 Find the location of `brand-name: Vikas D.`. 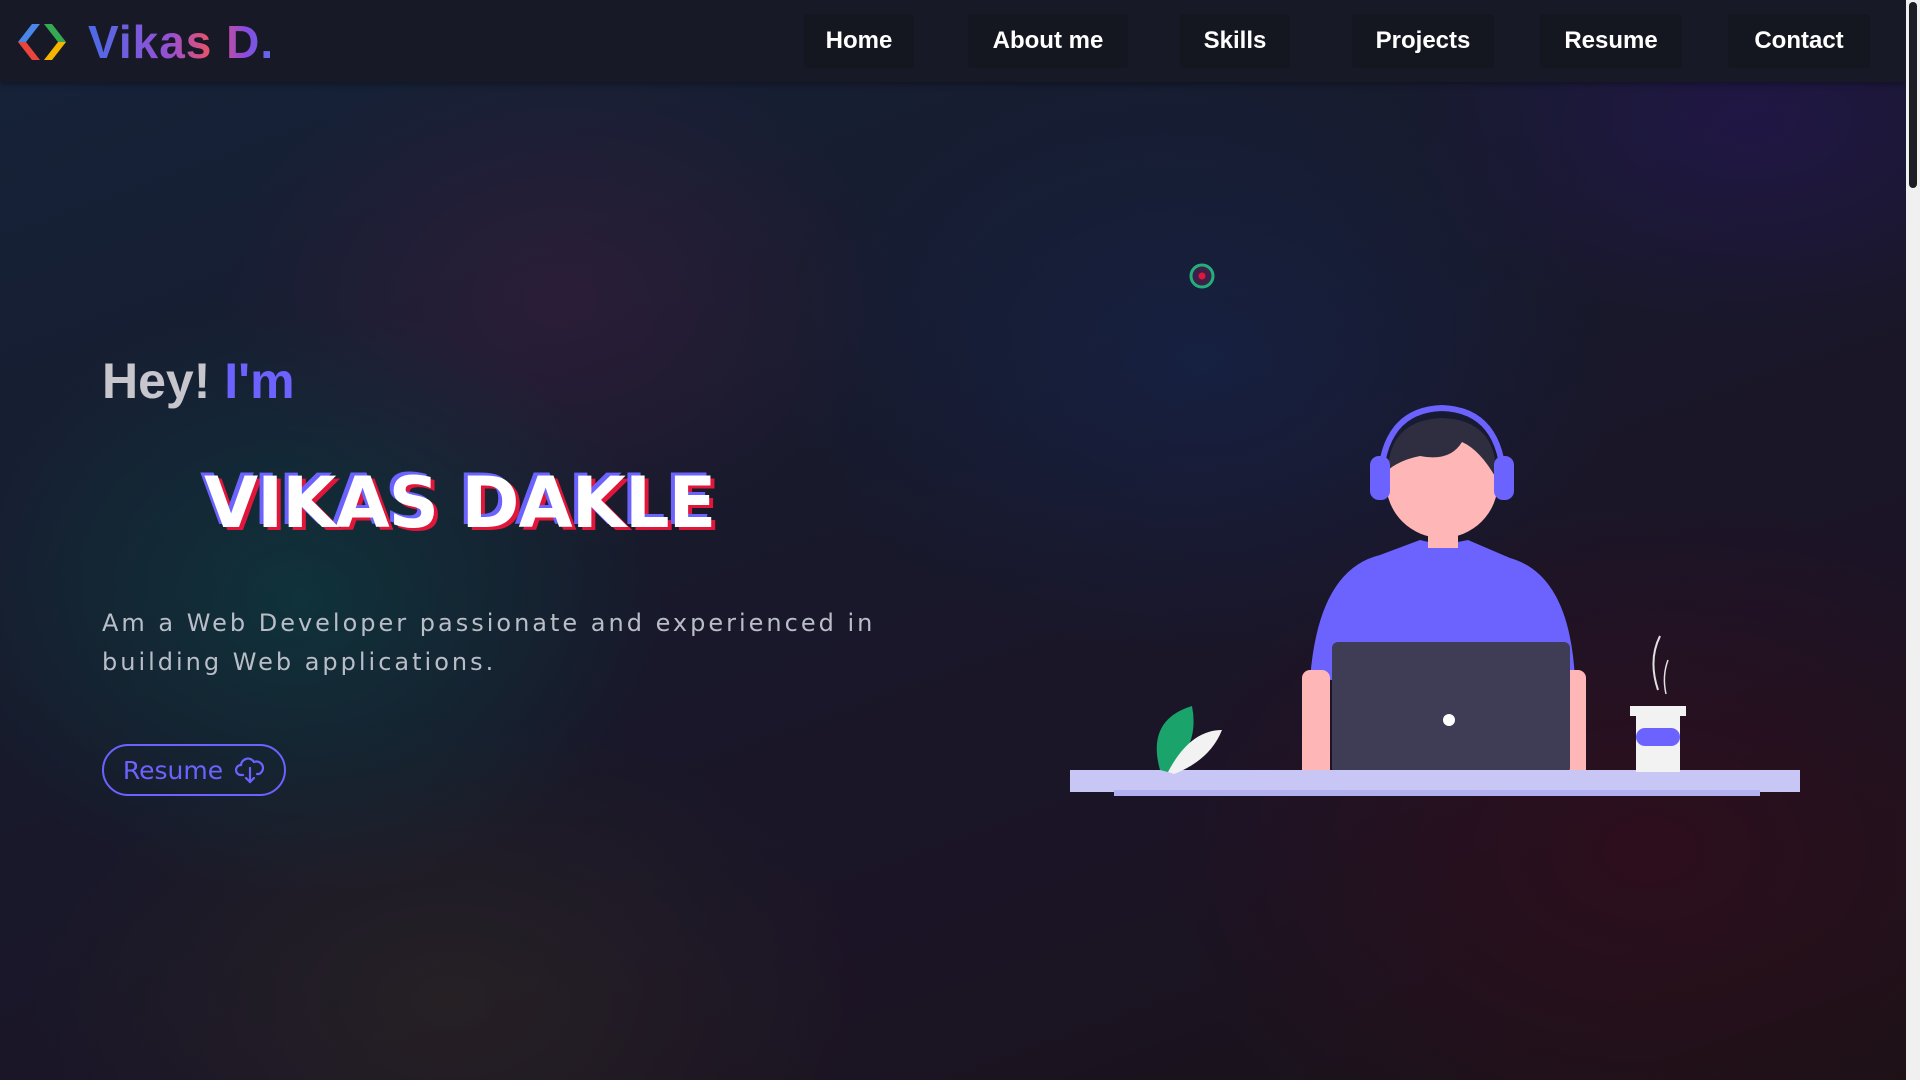

brand-name: Vikas D. is located at coordinates (181, 42).